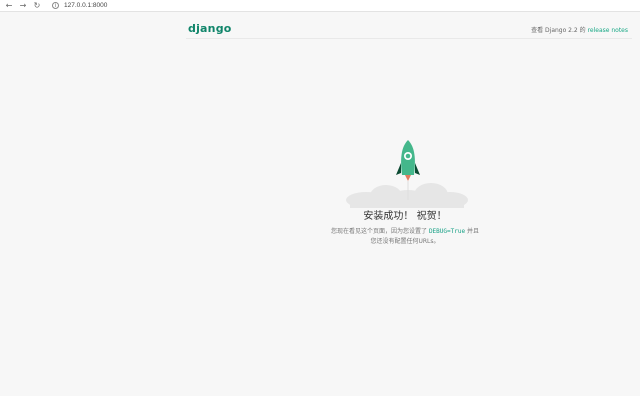 The width and height of the screenshot is (640, 396). I want to click on django-logo: django, so click(210, 28).